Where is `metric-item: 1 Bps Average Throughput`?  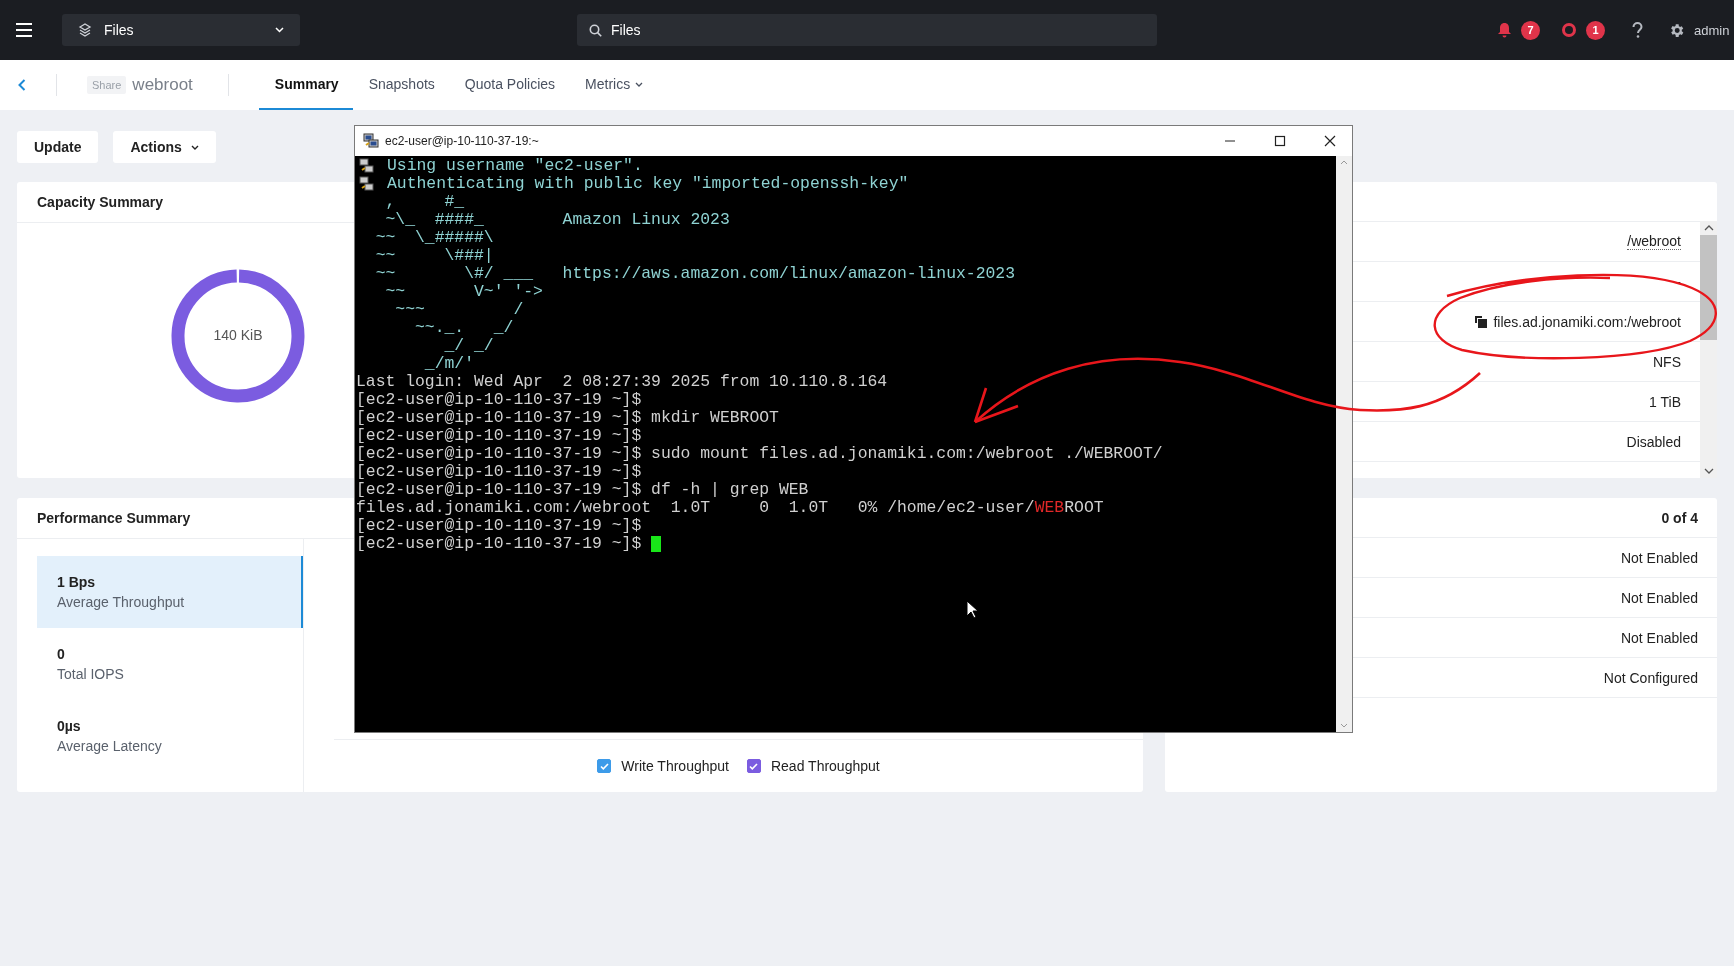 metric-item: 1 Bps Average Throughput is located at coordinates (170, 592).